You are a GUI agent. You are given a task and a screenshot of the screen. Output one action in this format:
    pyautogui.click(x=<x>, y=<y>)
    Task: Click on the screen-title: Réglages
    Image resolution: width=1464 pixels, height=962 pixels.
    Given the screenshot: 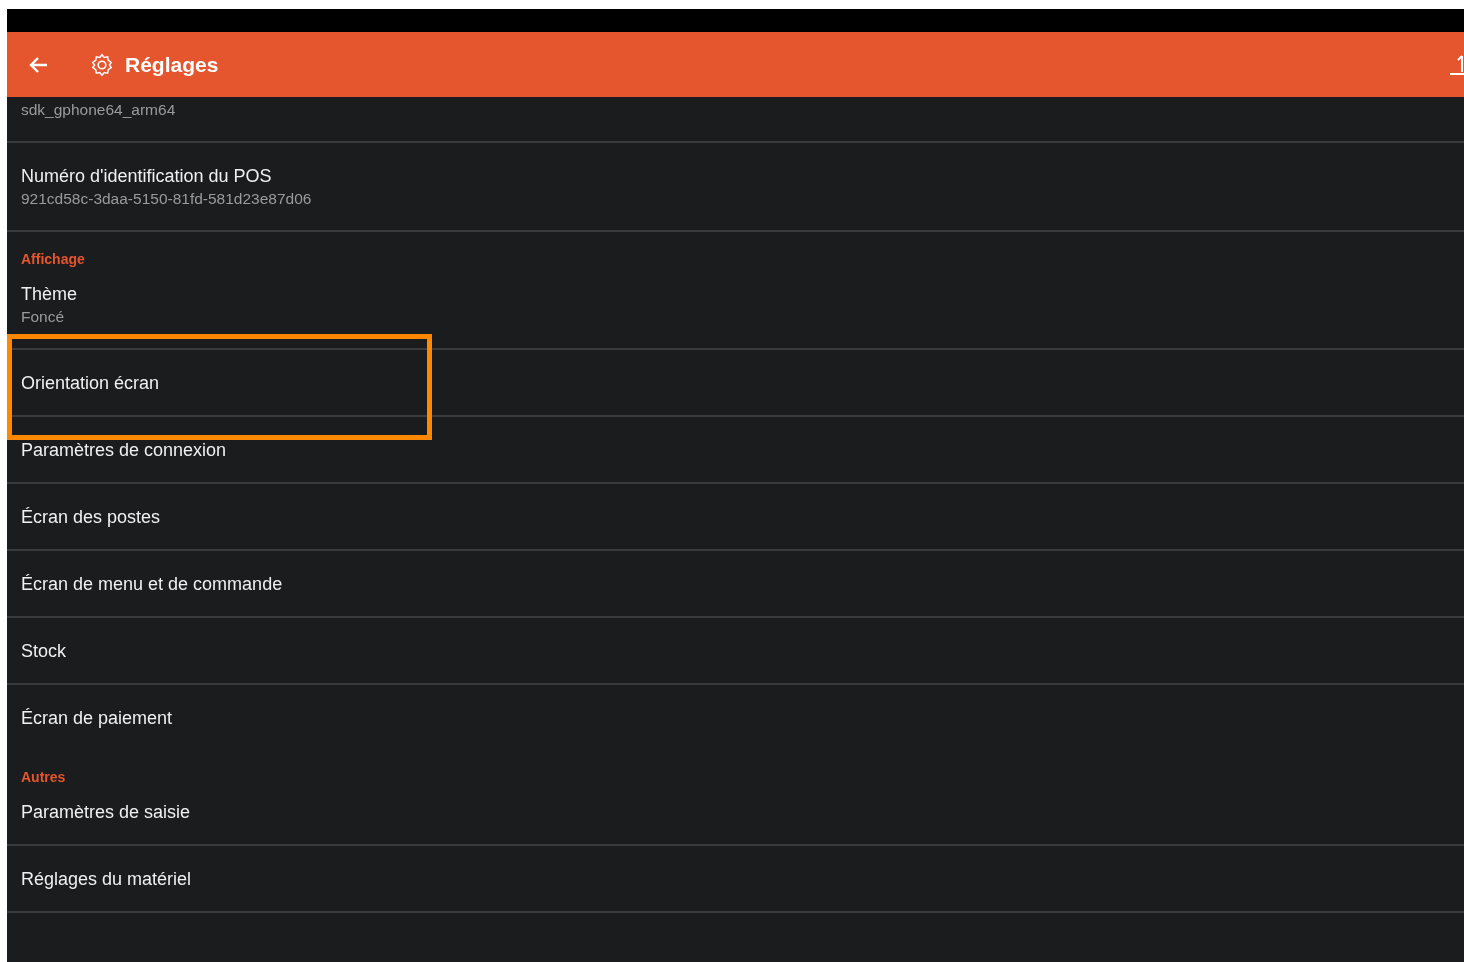 What is the action you would take?
    pyautogui.click(x=172, y=64)
    